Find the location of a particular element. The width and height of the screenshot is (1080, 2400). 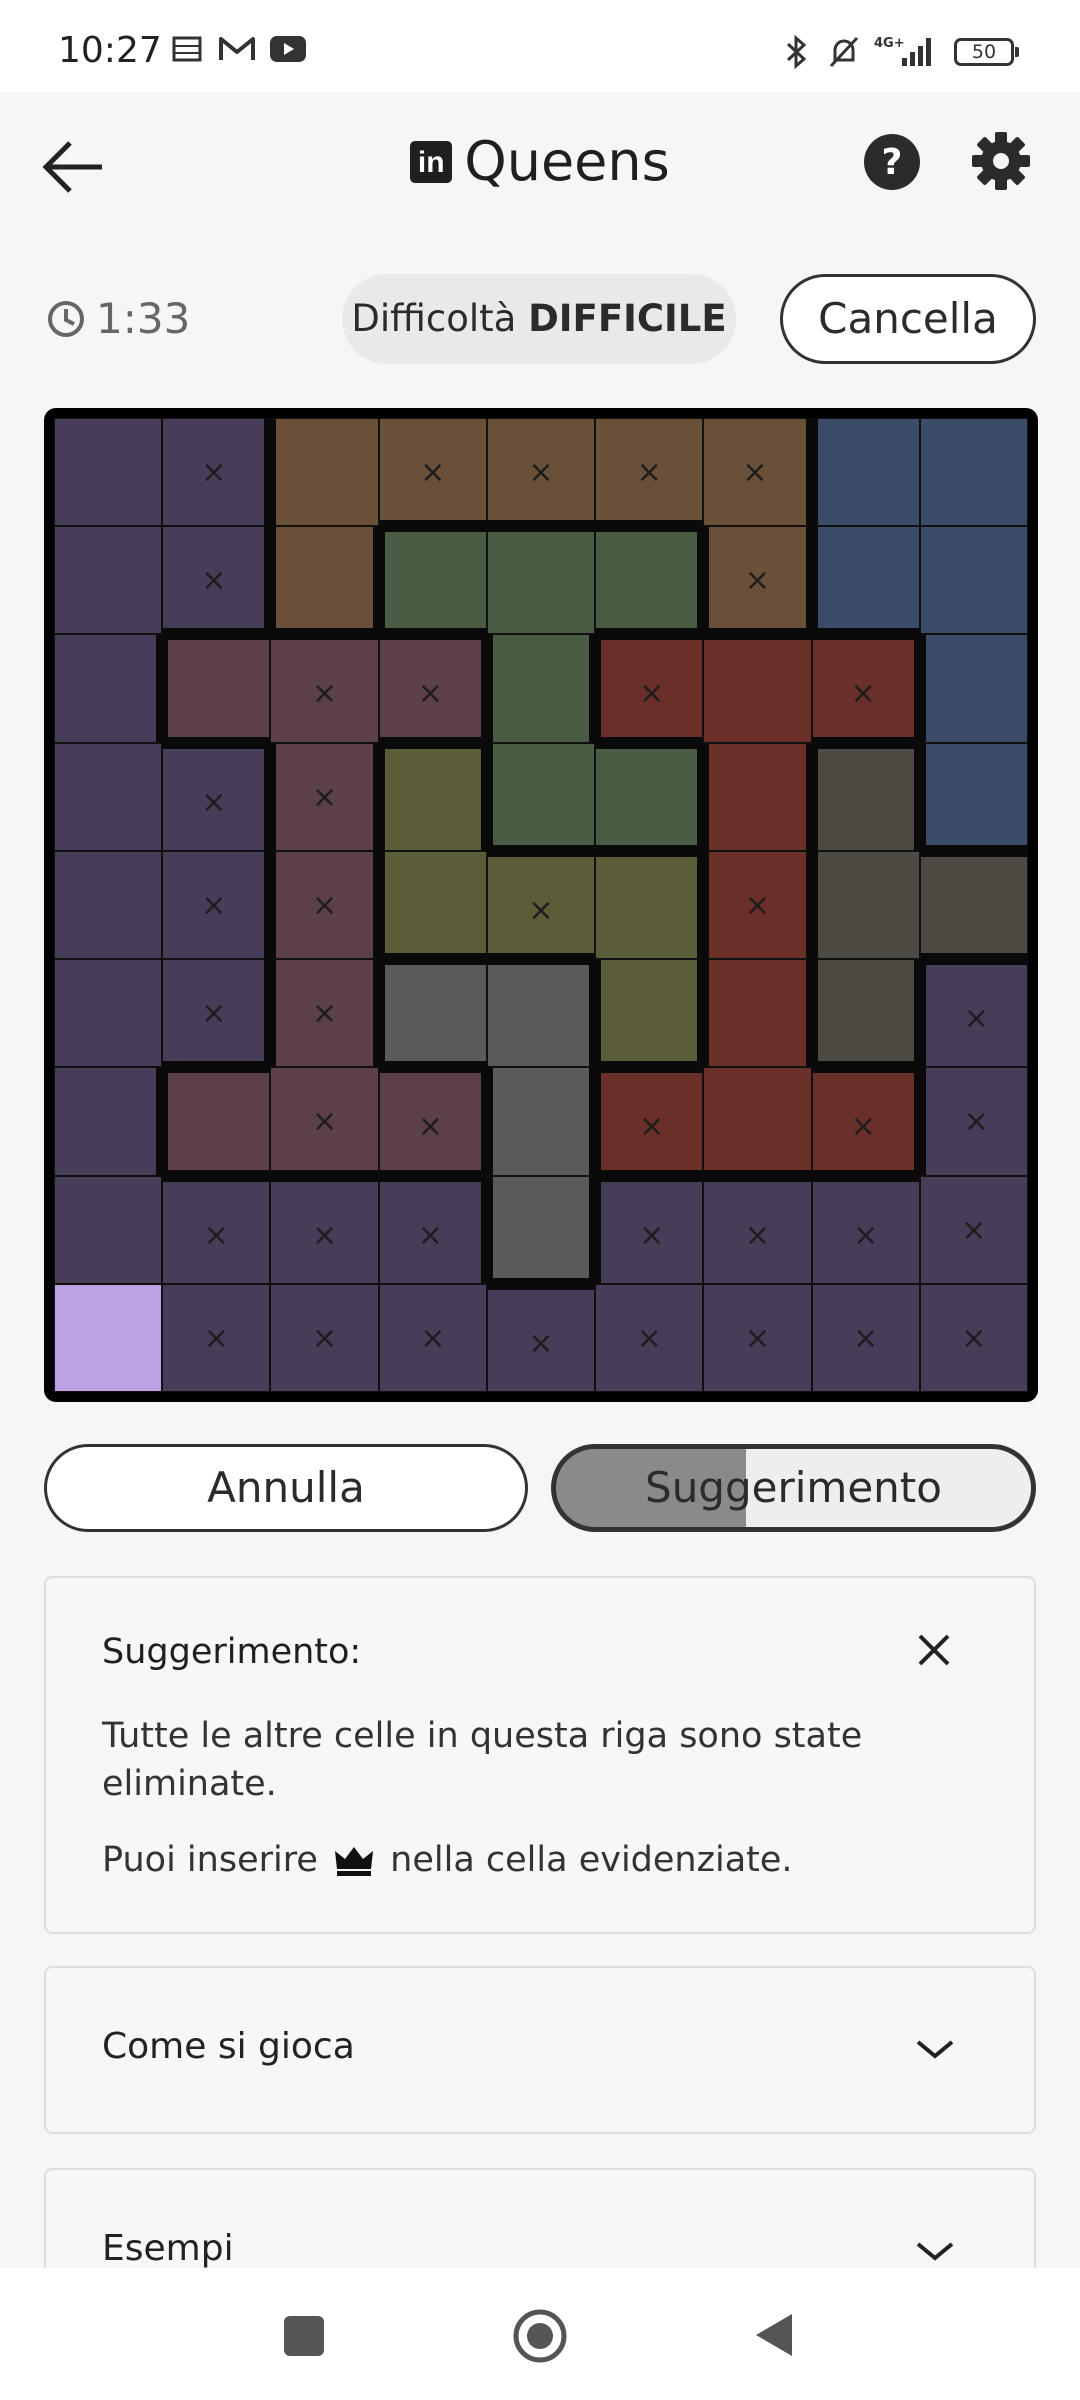

home-button is located at coordinates (540, 2336).